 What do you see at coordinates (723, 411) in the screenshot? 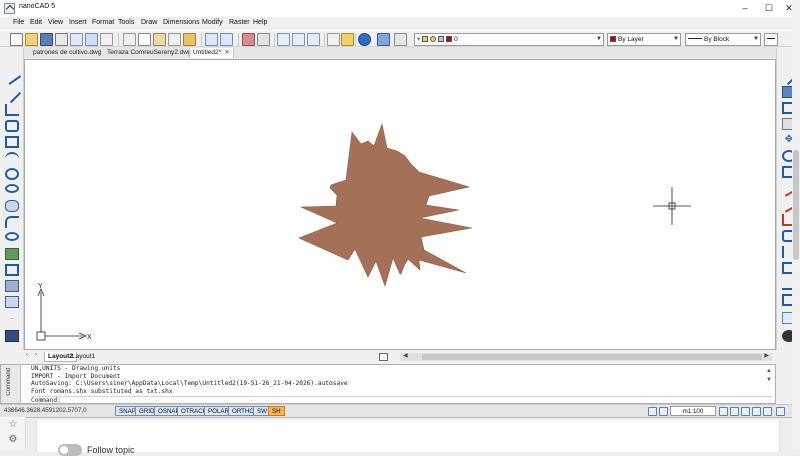
I see `zoom-icon` at bounding box center [723, 411].